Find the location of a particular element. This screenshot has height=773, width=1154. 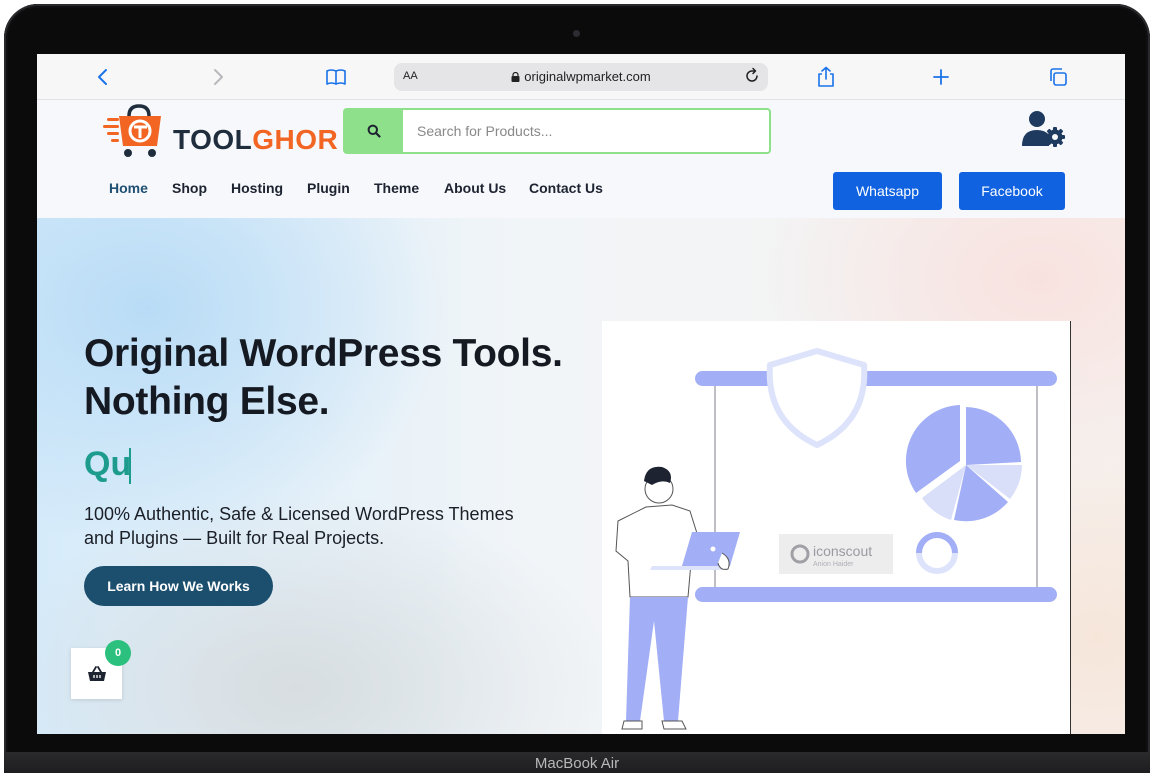

chevron-left-icon is located at coordinates (103, 77).